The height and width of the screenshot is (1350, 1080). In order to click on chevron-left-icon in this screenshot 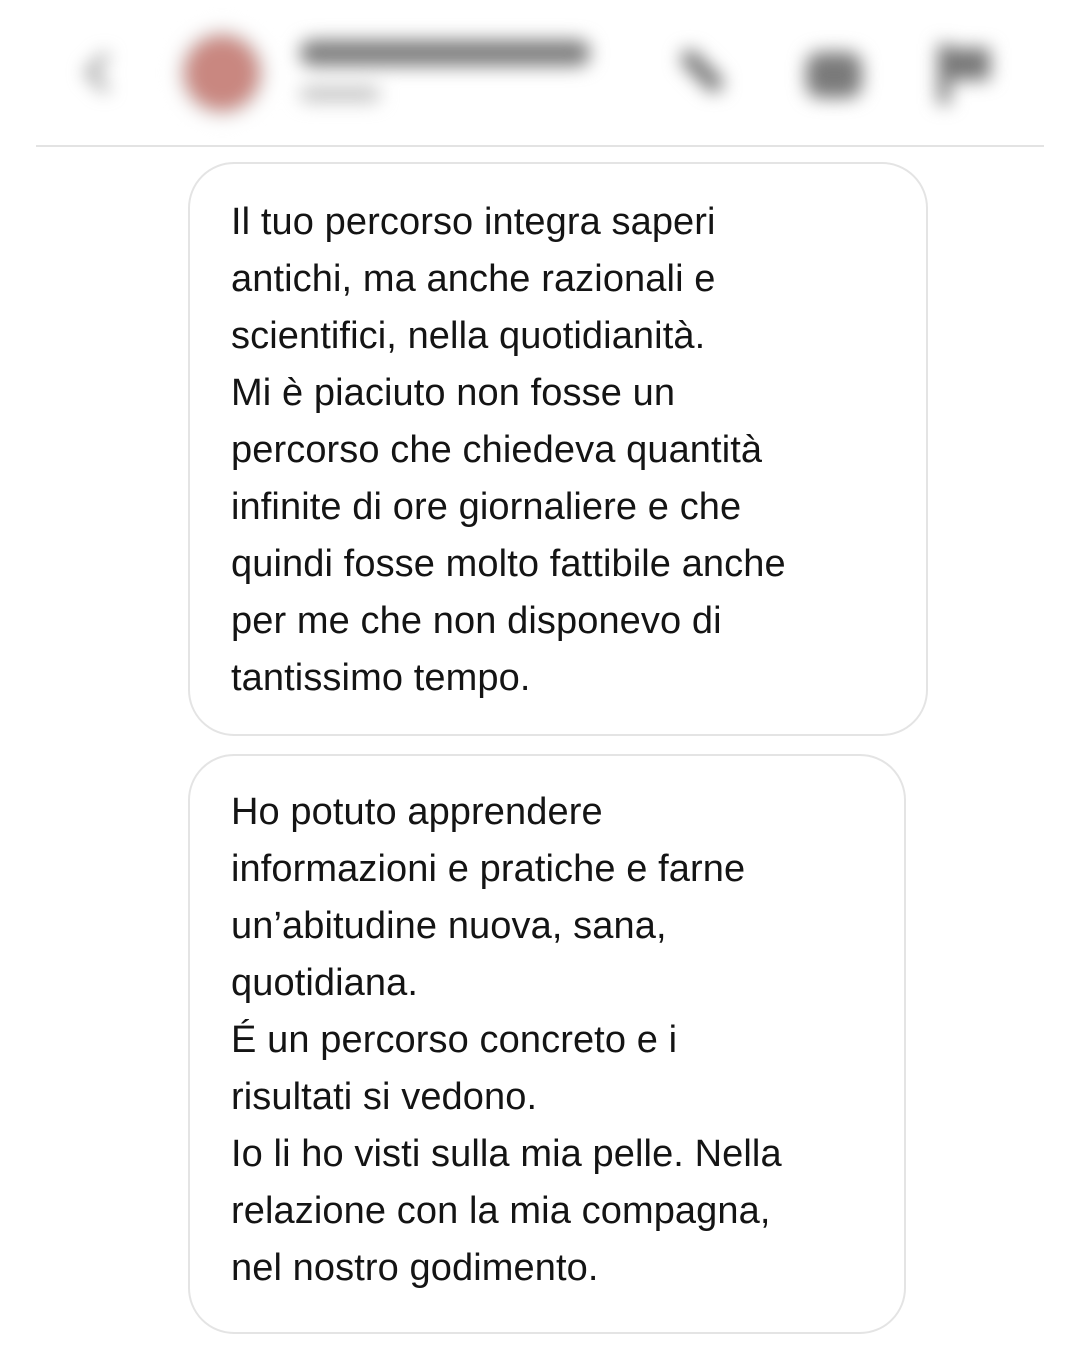, I will do `click(98, 73)`.